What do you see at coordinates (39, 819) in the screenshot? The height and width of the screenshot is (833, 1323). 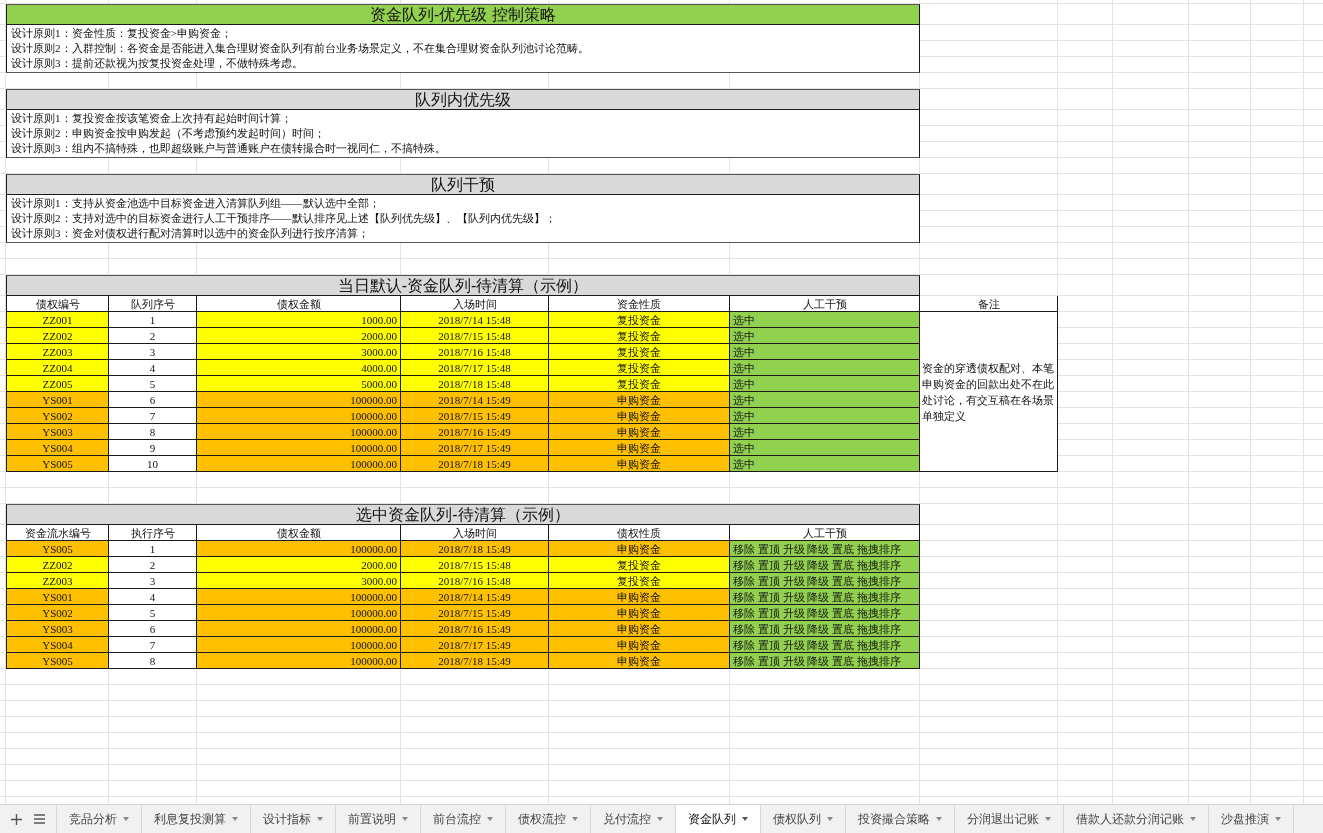 I see `menu-icon` at bounding box center [39, 819].